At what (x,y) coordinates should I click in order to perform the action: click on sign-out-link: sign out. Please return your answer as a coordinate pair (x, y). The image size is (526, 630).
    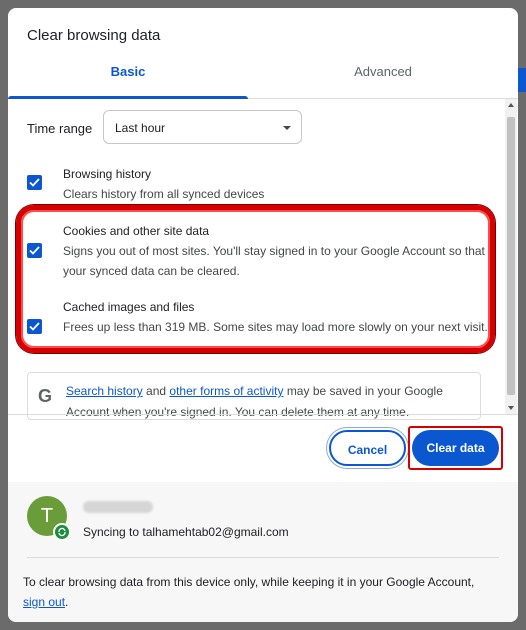
    Looking at the image, I should click on (44, 602).